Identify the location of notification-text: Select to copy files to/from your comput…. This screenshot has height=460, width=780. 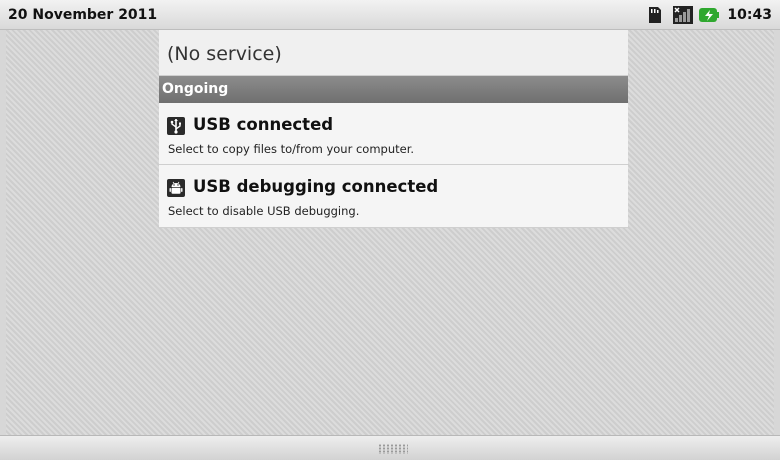
(291, 149).